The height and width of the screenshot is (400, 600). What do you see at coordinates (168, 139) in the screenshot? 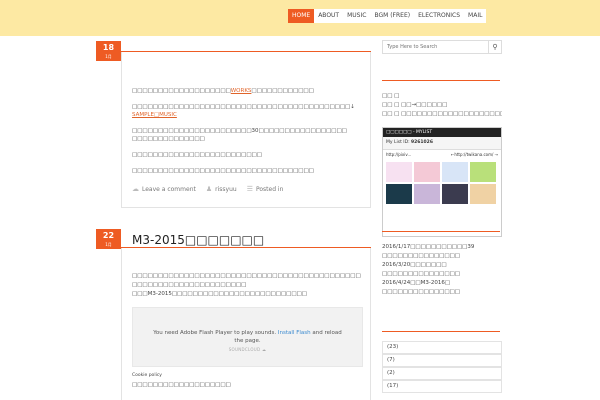
I see `post-paragraph: □□□□□□□□□□□□□□` at bounding box center [168, 139].